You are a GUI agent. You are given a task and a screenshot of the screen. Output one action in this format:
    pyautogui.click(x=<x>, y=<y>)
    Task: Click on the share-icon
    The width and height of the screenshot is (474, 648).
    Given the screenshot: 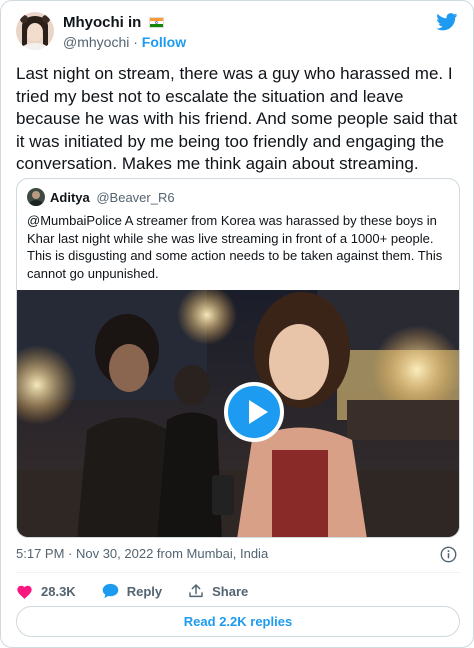 What is the action you would take?
    pyautogui.click(x=196, y=591)
    